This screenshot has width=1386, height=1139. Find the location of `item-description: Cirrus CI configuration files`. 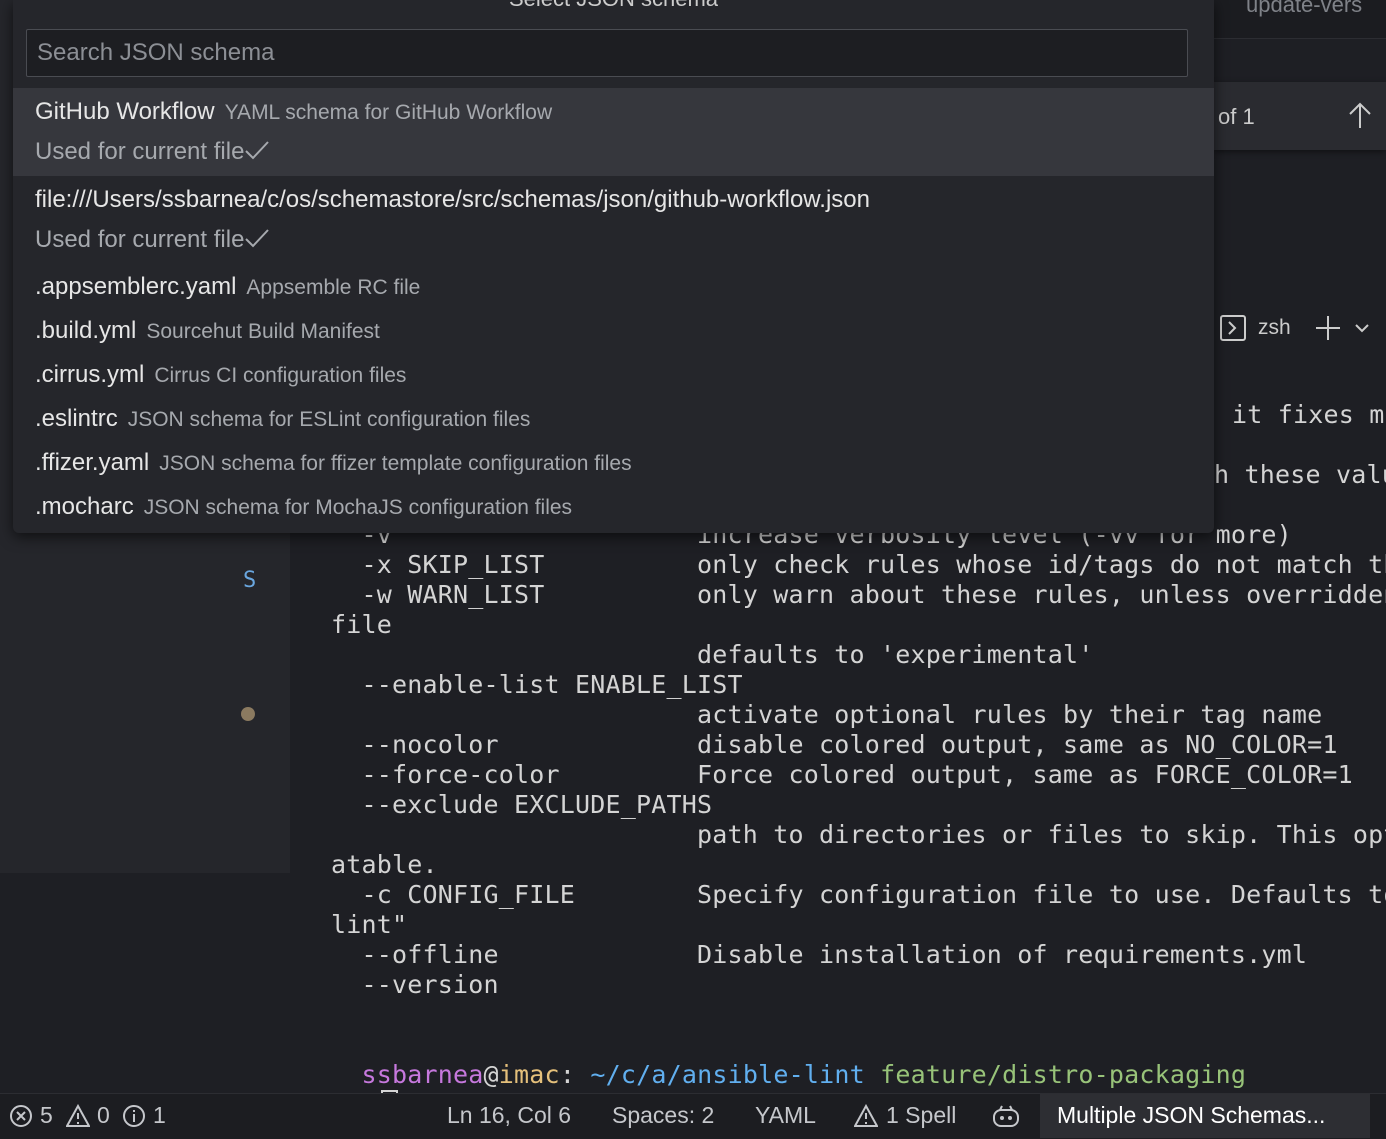

item-description: Cirrus CI configuration files is located at coordinates (280, 375).